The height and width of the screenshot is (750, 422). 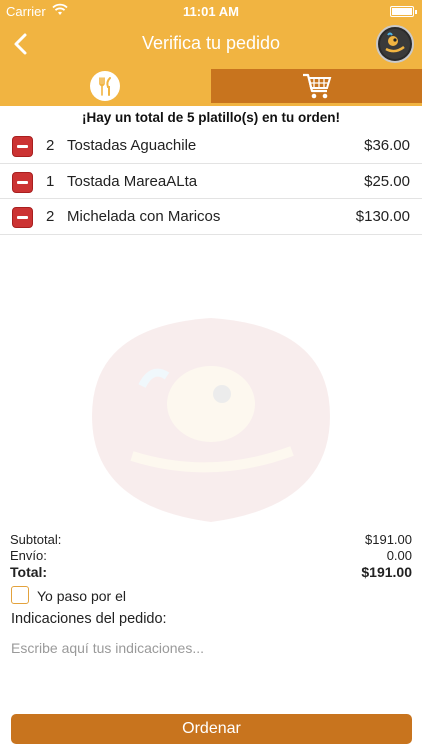 What do you see at coordinates (395, 44) in the screenshot?
I see `restaurant-logo-icon` at bounding box center [395, 44].